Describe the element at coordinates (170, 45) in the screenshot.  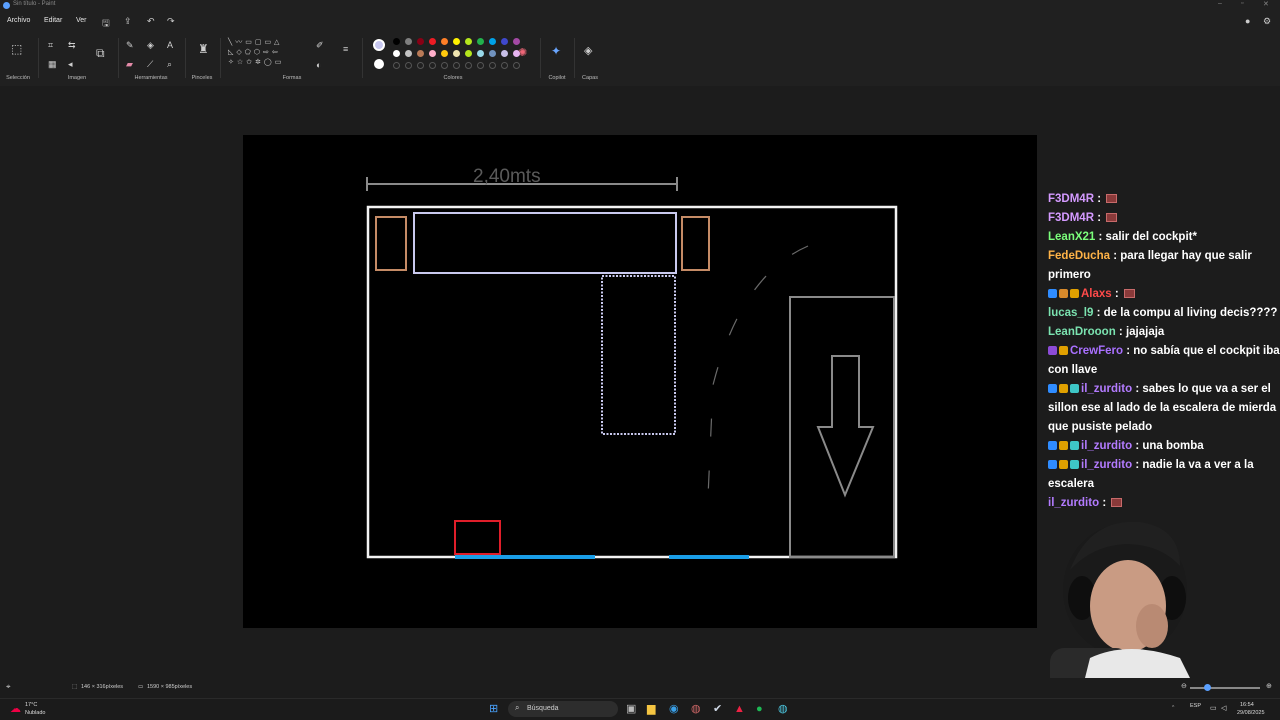
I see `text-icon: A` at that location.